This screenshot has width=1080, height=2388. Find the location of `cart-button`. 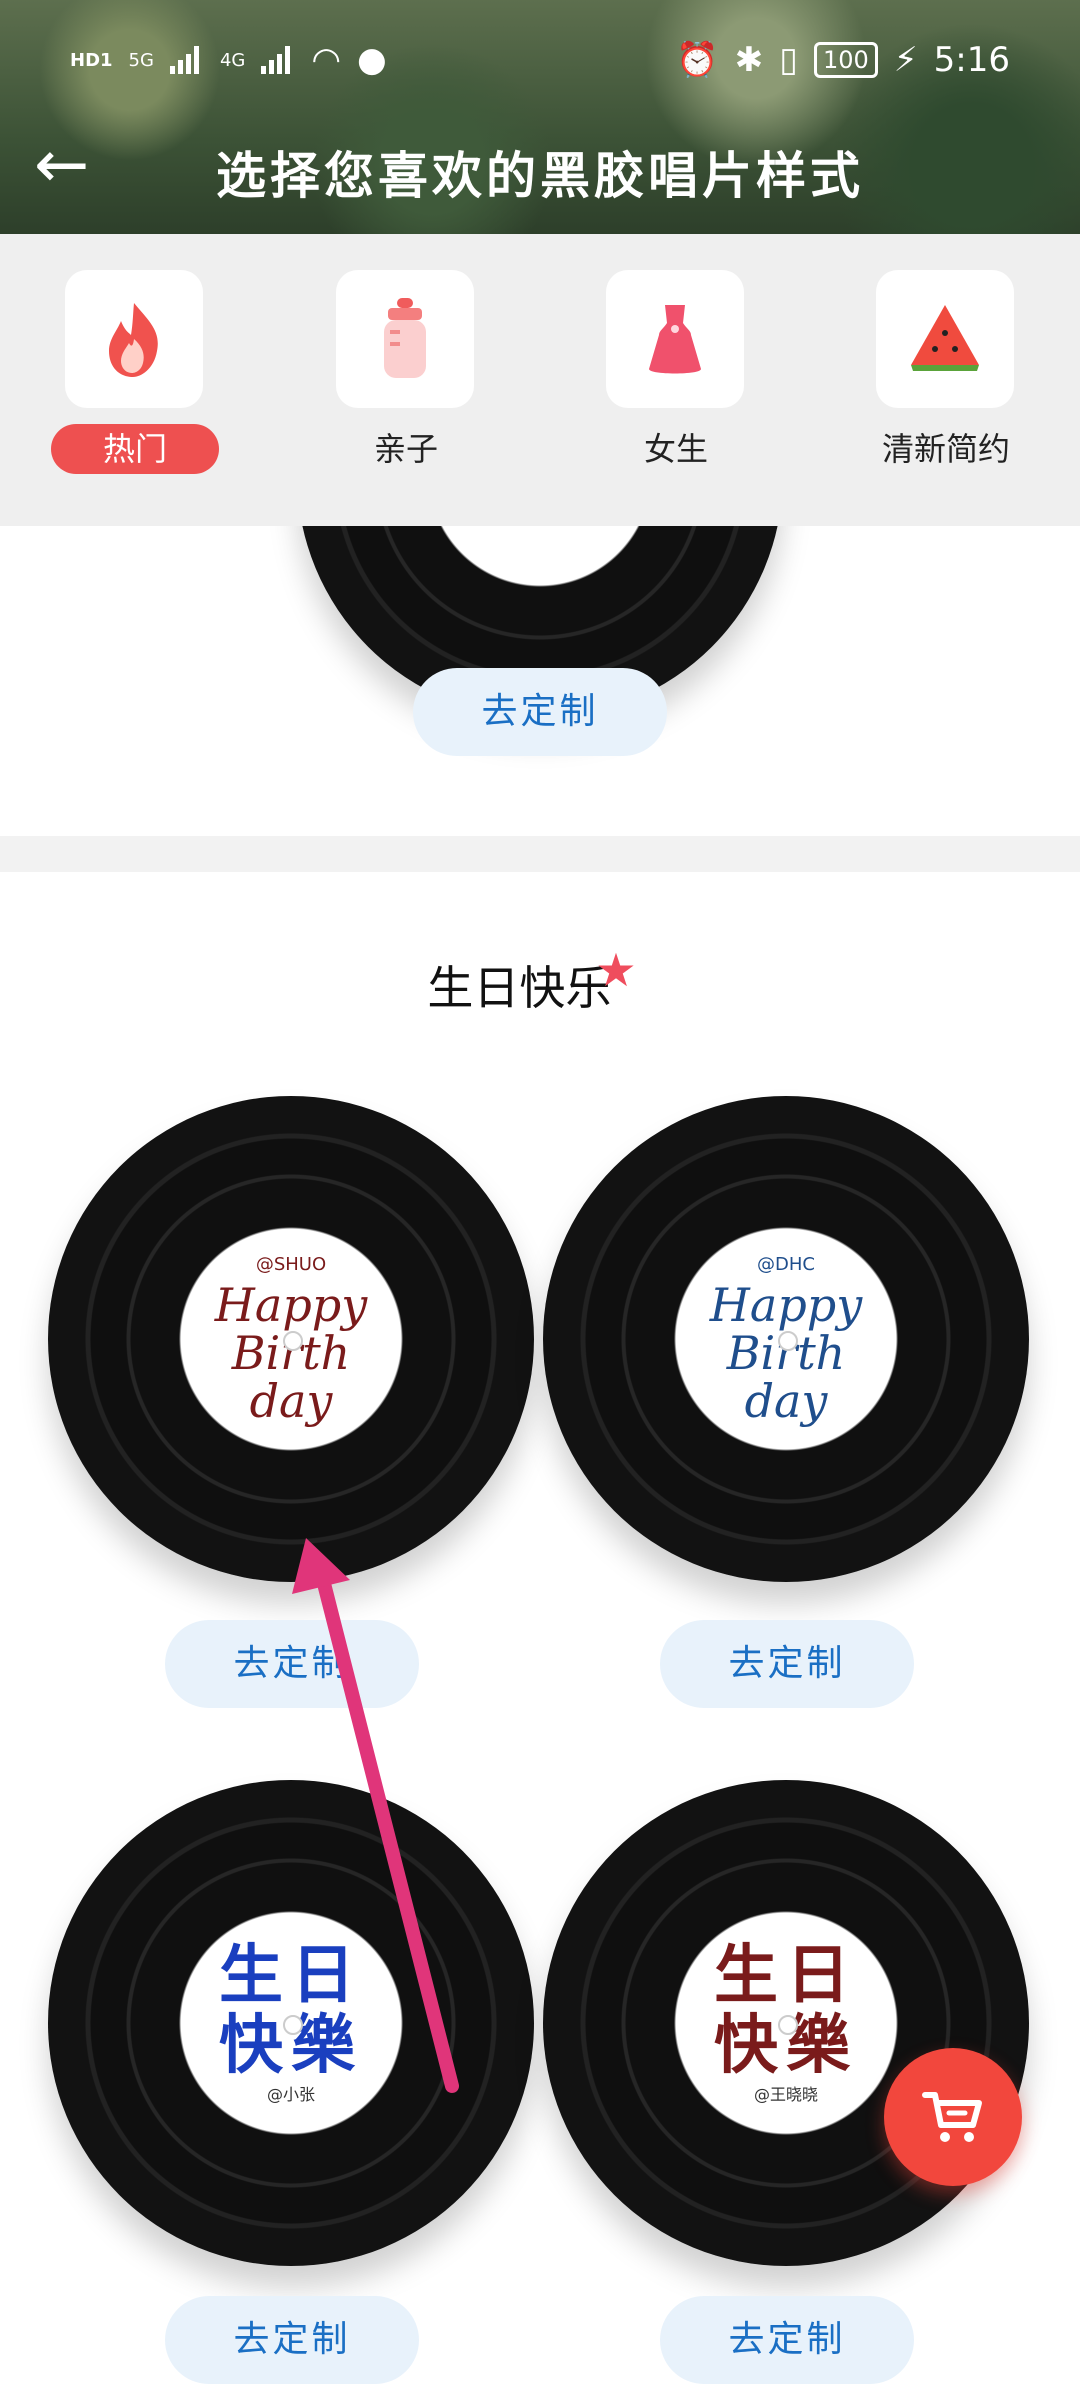

cart-button is located at coordinates (953, 2117).